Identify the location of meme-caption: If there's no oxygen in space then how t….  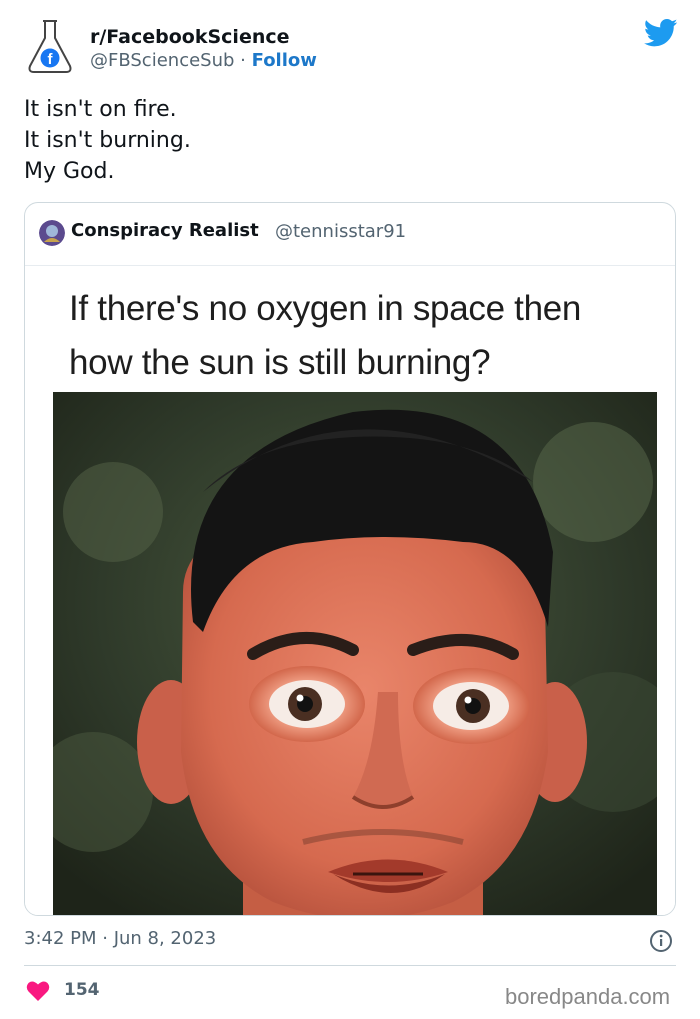
(364, 336).